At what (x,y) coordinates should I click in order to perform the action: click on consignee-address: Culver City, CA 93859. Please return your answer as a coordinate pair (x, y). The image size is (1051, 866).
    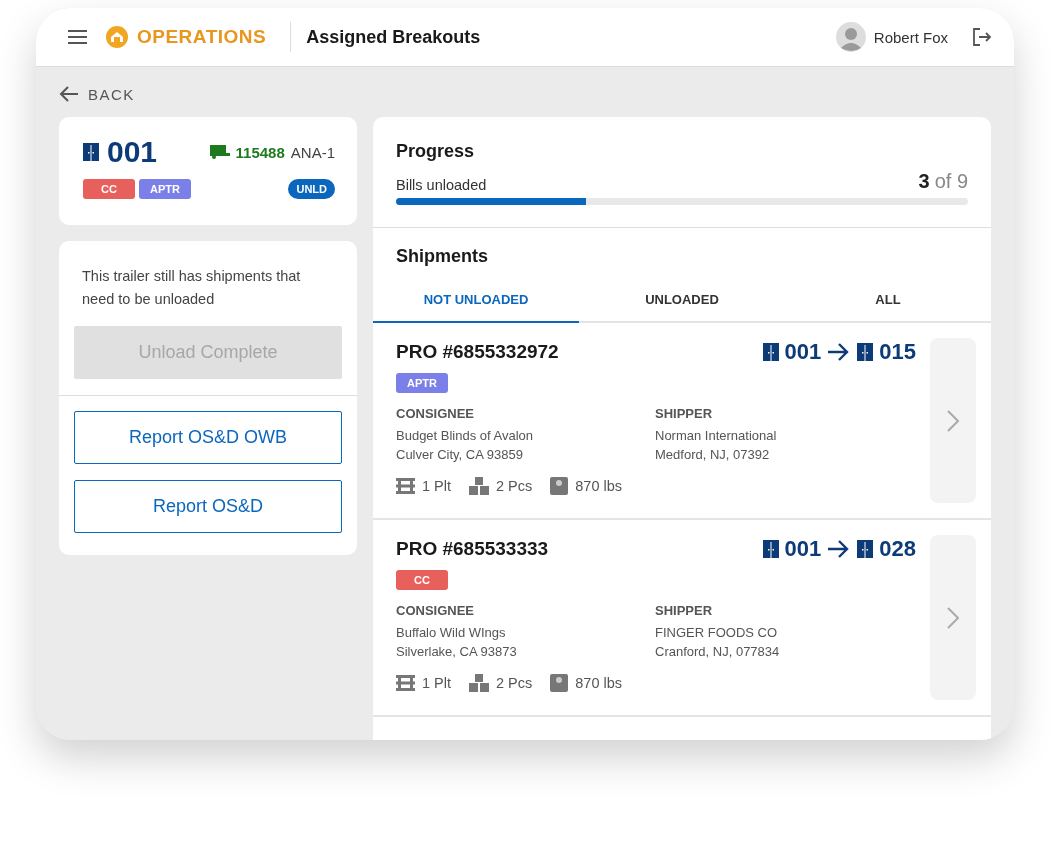
    Looking at the image, I should click on (460, 455).